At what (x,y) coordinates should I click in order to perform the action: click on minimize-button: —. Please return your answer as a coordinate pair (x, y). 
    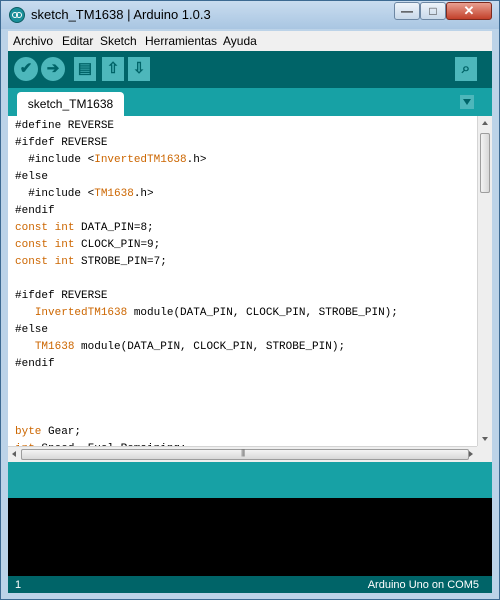
    Looking at the image, I should click on (407, 11).